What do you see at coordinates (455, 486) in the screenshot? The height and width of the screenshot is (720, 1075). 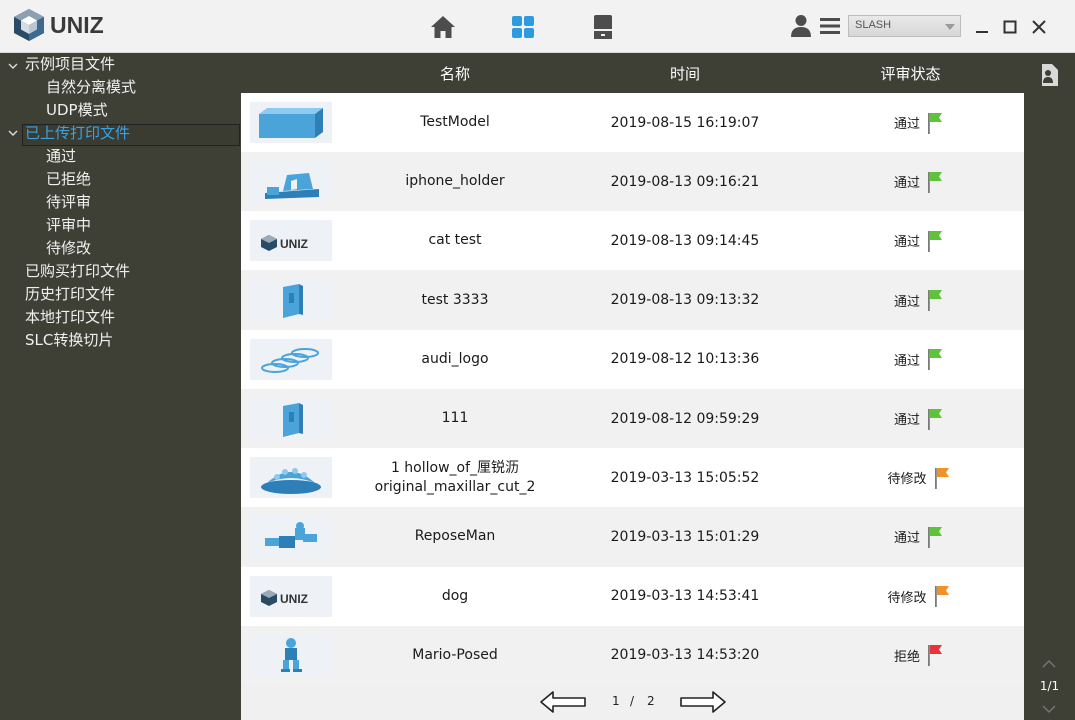 I see `file-name-line: original_maxillar_cut_2` at bounding box center [455, 486].